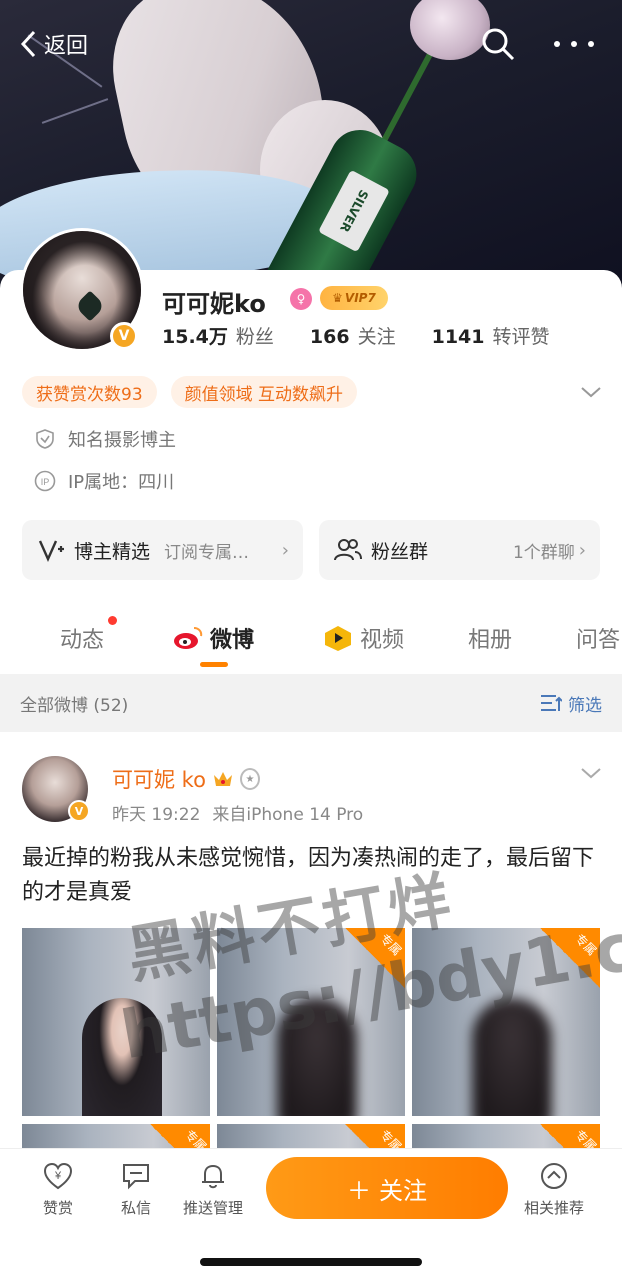 The width and height of the screenshot is (622, 1280). What do you see at coordinates (337, 298) in the screenshot?
I see `crown-icon: ♛` at bounding box center [337, 298].